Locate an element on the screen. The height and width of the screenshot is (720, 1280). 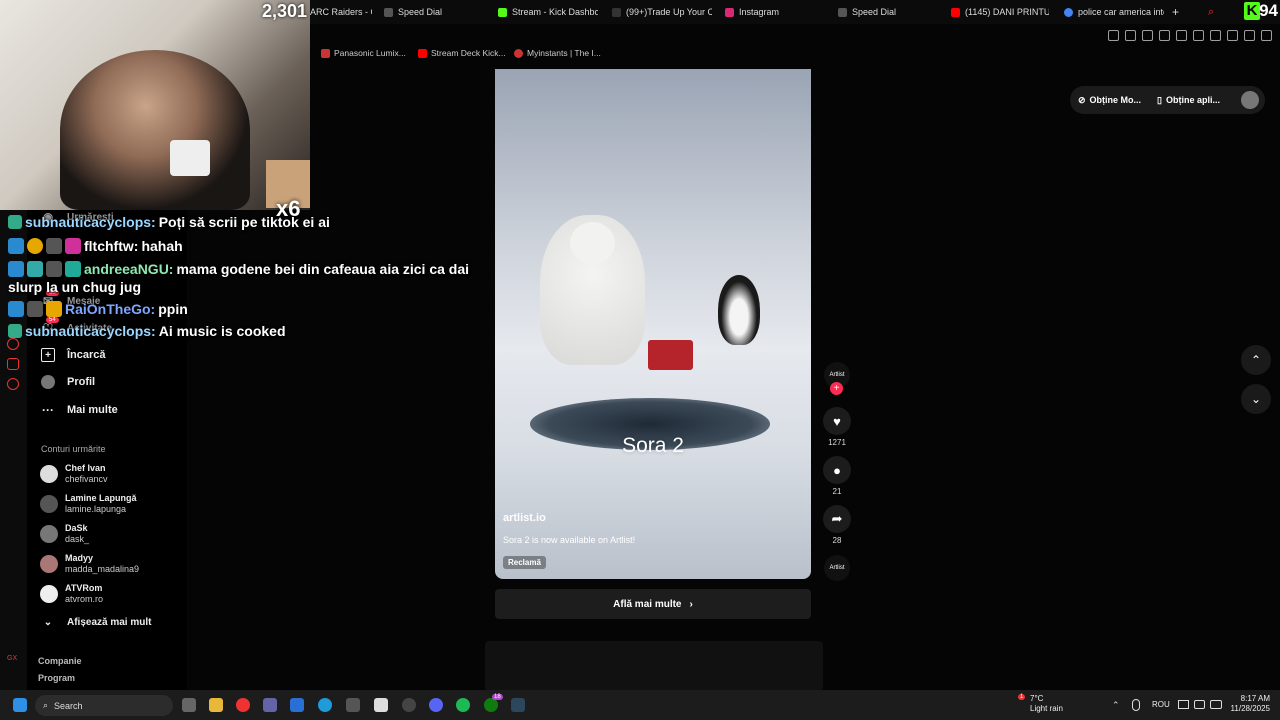
pin-icon is located at coordinates (1113, 35).